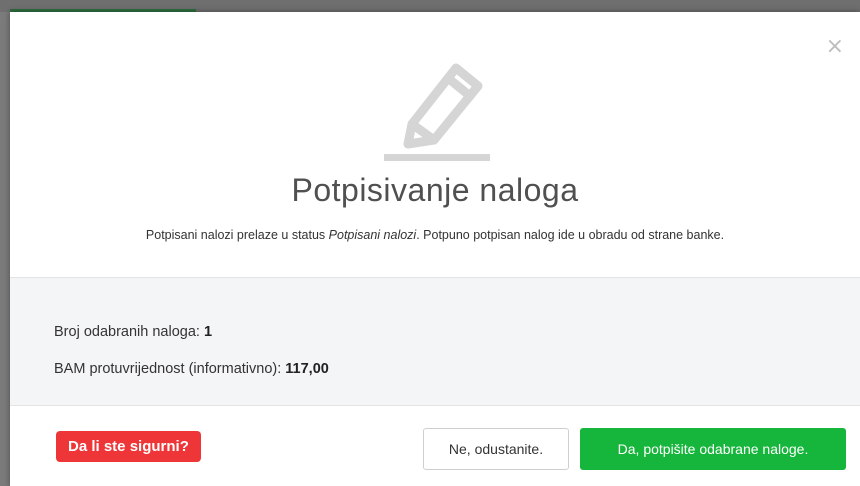  What do you see at coordinates (170, 369) in the screenshot?
I see `amount-label: BAM protuvrijednost (informativno):` at bounding box center [170, 369].